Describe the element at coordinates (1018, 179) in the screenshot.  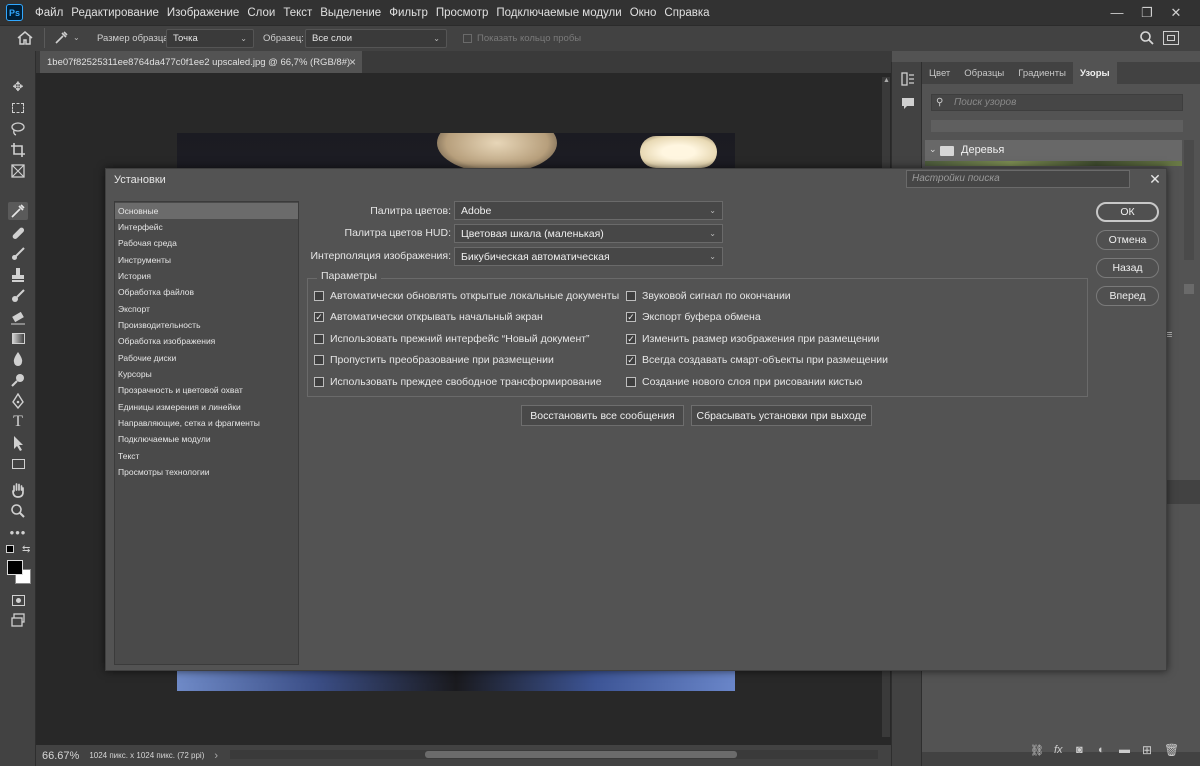
I see `preferences-search-field: Настройки поиска` at that location.